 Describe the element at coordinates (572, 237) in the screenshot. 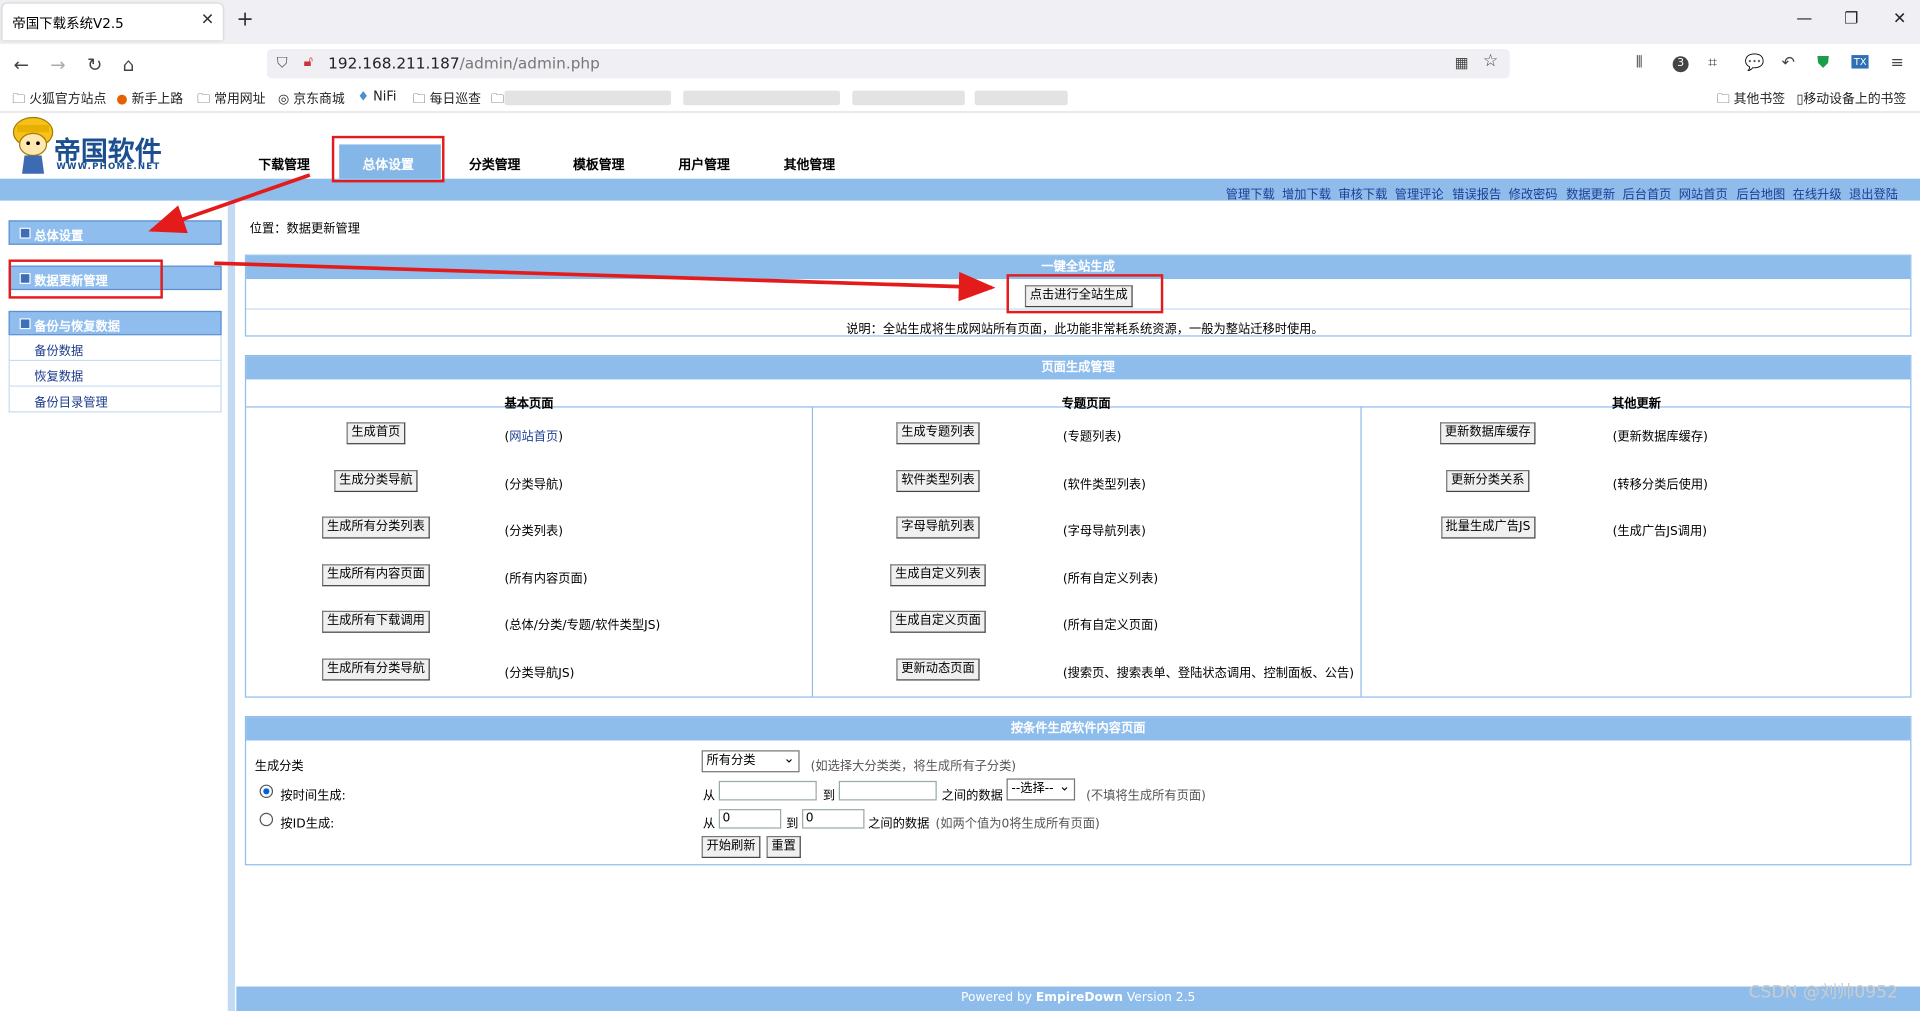

I see `annotation-arrows` at that location.